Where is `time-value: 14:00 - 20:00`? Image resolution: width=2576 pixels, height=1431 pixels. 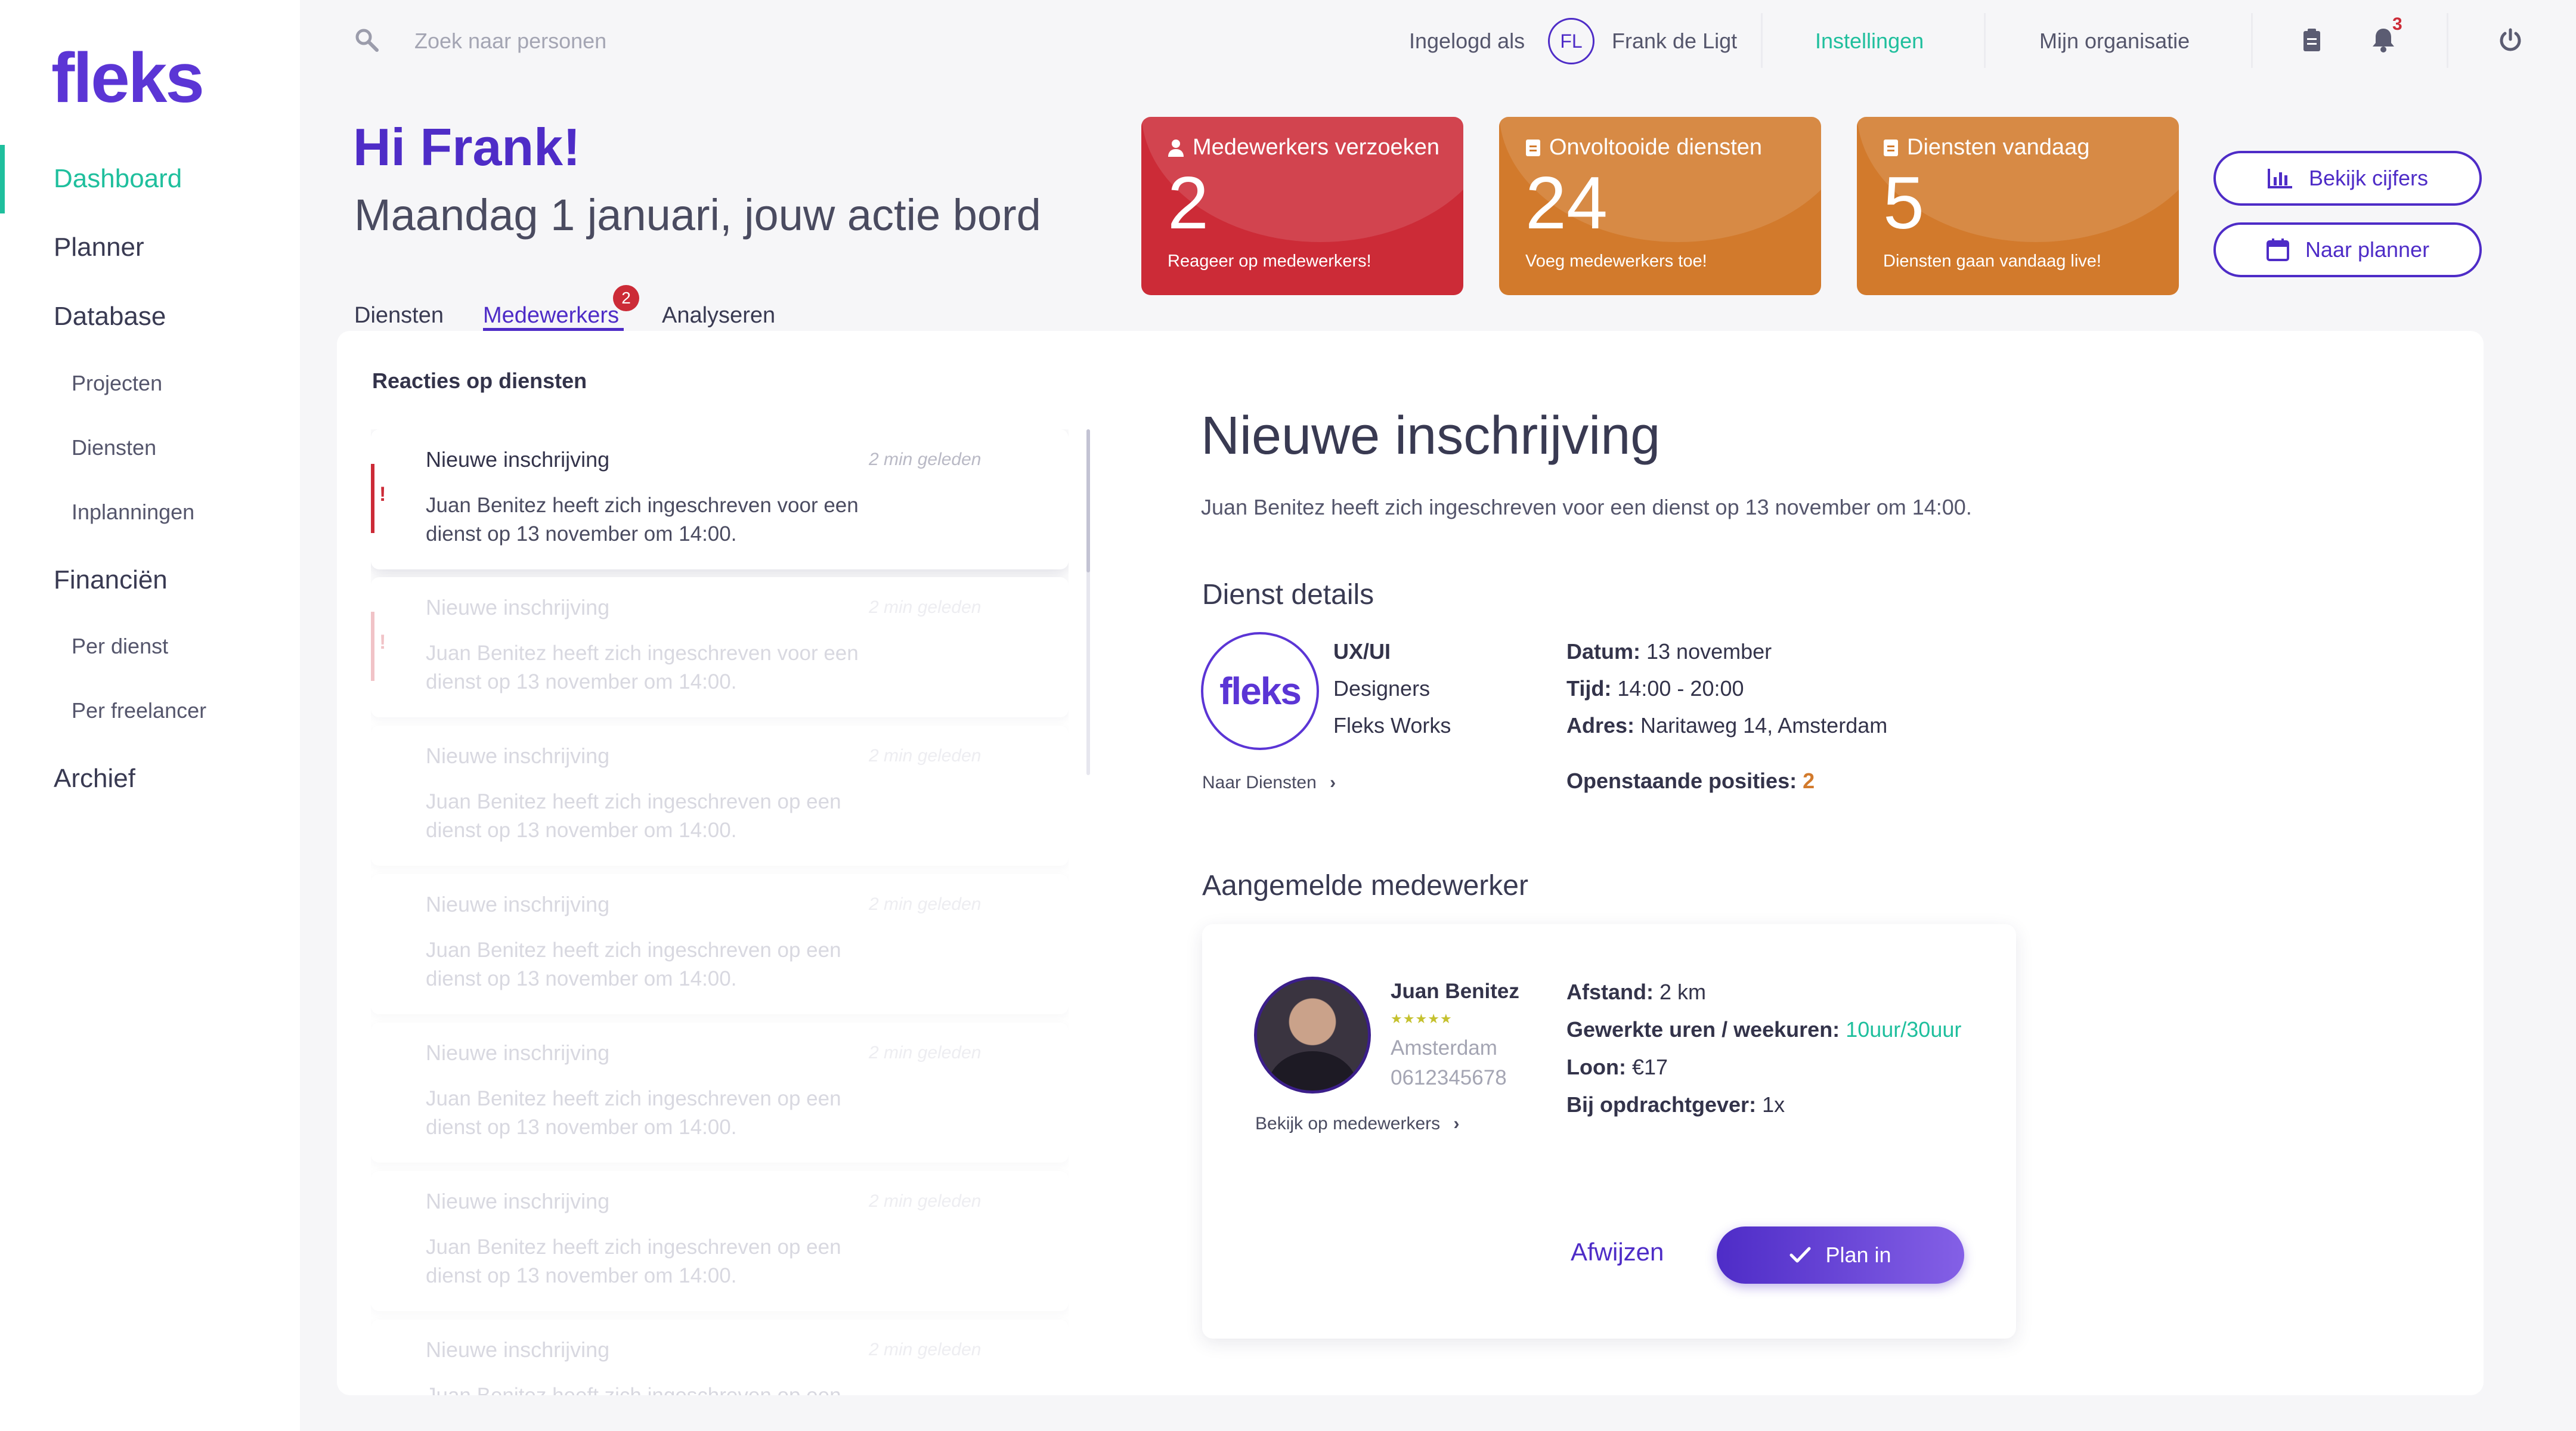
time-value: 14:00 - 20:00 is located at coordinates (1681, 688).